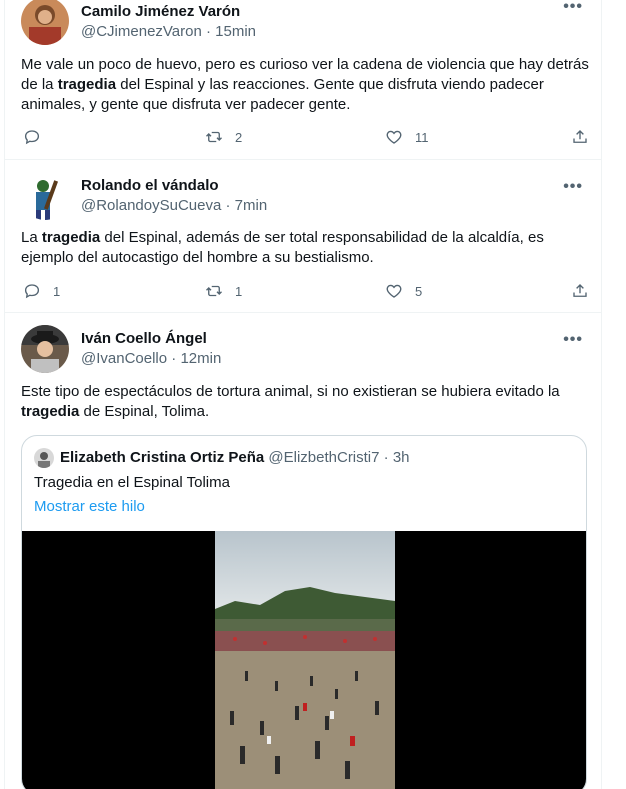  I want to click on like-count: 5, so click(419, 291).